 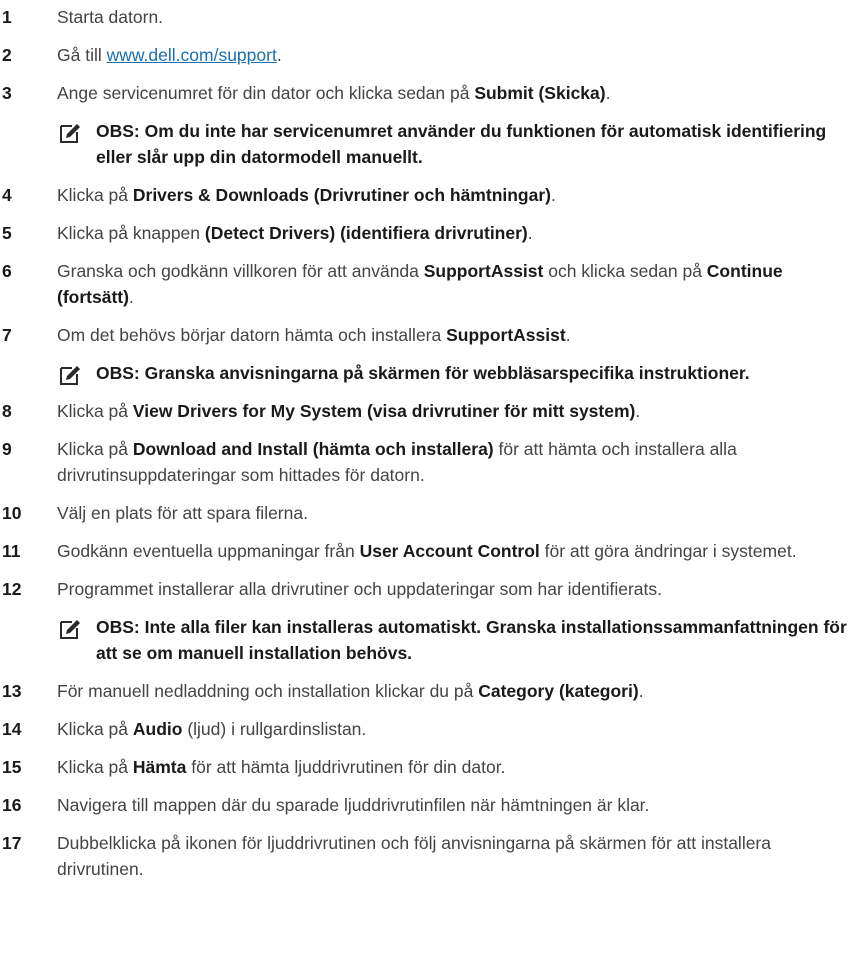 What do you see at coordinates (433, 17) in the screenshot?
I see `step-item: 1 Starta datorn.` at bounding box center [433, 17].